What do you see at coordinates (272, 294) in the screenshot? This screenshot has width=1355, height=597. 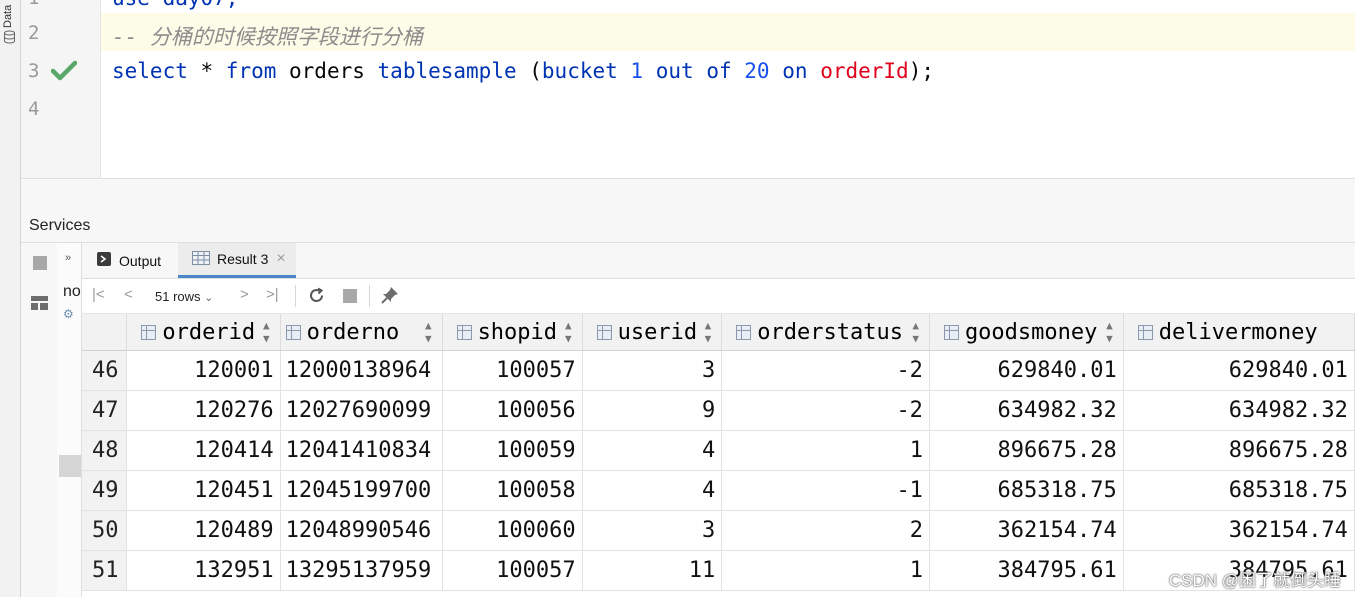 I see `last-page-icon: >|` at bounding box center [272, 294].